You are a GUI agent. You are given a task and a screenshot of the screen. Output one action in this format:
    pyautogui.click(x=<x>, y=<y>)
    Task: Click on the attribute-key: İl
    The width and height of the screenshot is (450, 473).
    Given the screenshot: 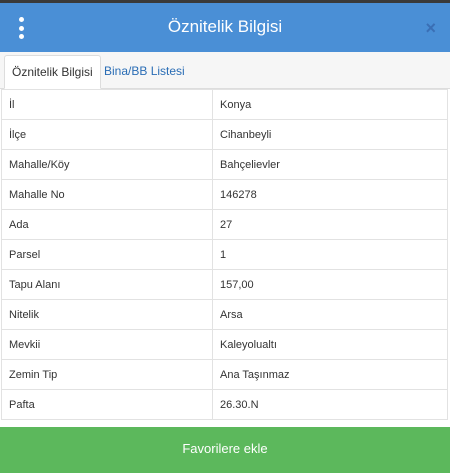 What is the action you would take?
    pyautogui.click(x=107, y=104)
    